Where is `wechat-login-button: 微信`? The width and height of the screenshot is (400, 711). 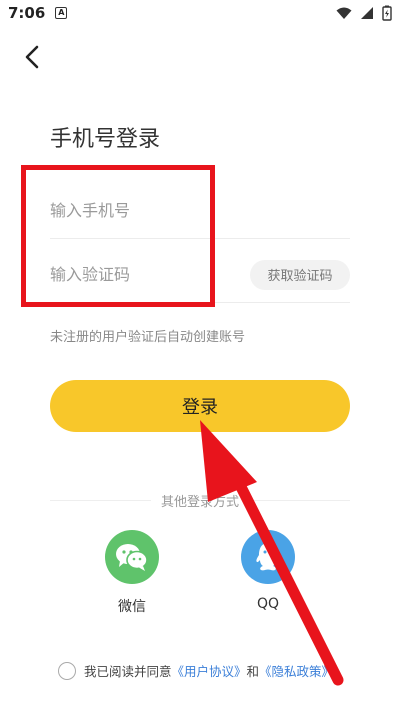 wechat-login-button: 微信 is located at coordinates (132, 573).